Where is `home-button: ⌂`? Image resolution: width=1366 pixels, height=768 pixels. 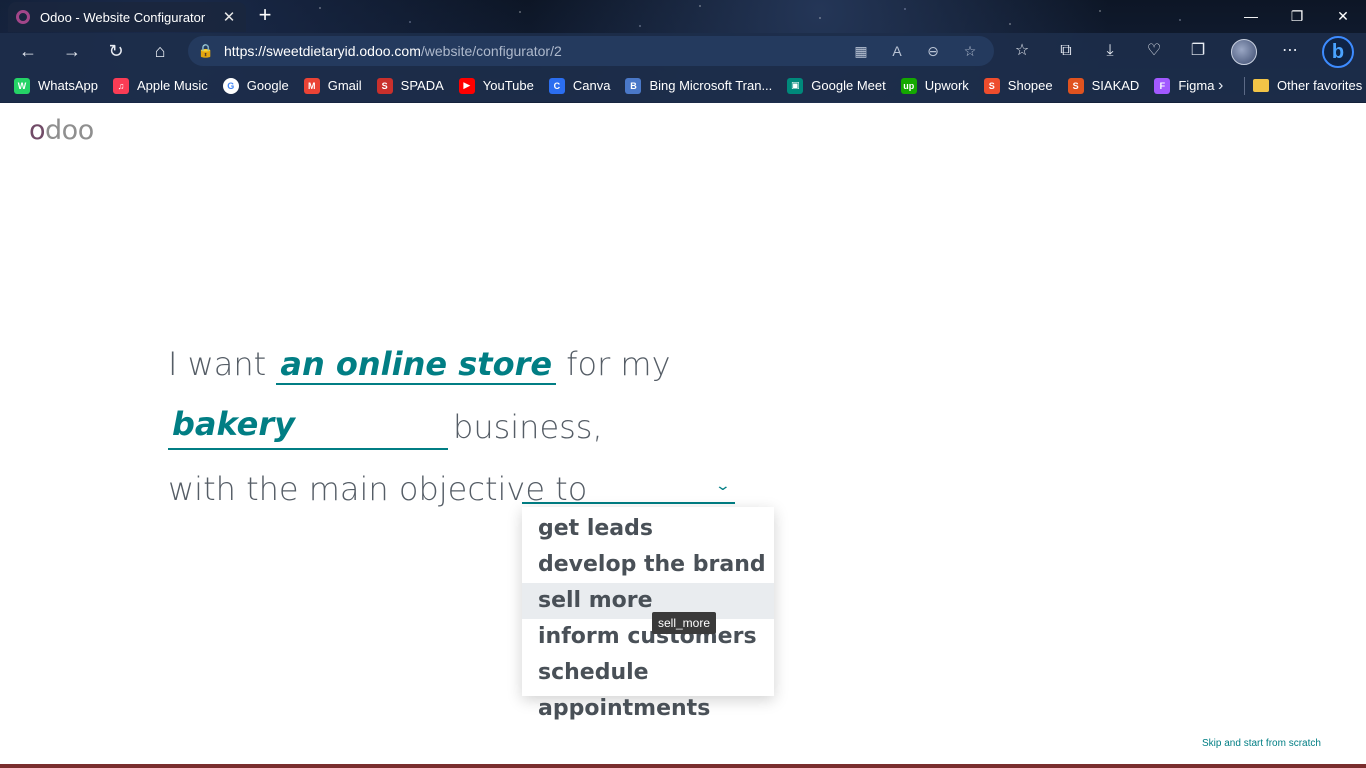
home-button: ⌂ is located at coordinates (160, 51).